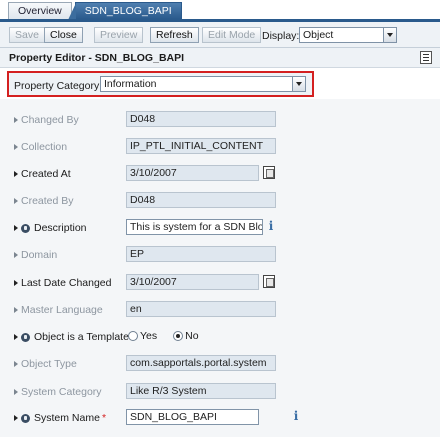  What do you see at coordinates (104, 418) in the screenshot?
I see `required-marker: *` at bounding box center [104, 418].